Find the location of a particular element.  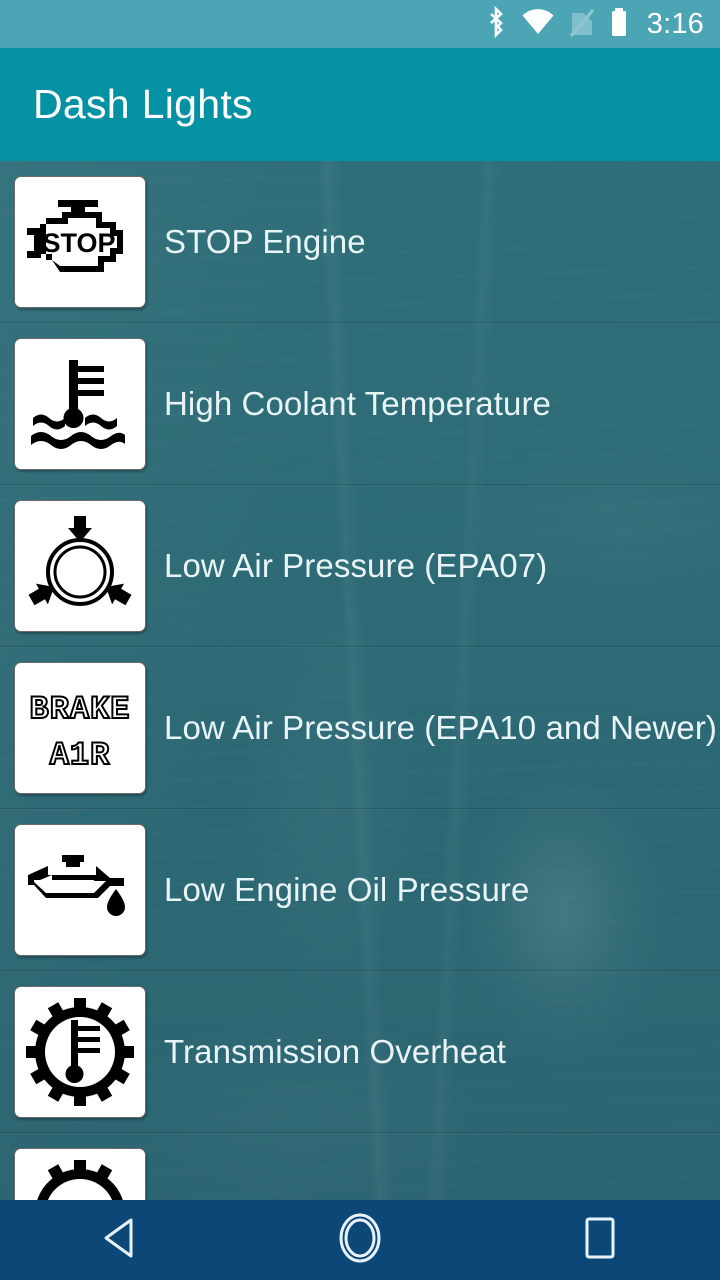

partial-gear-icon is located at coordinates (80, 1173).